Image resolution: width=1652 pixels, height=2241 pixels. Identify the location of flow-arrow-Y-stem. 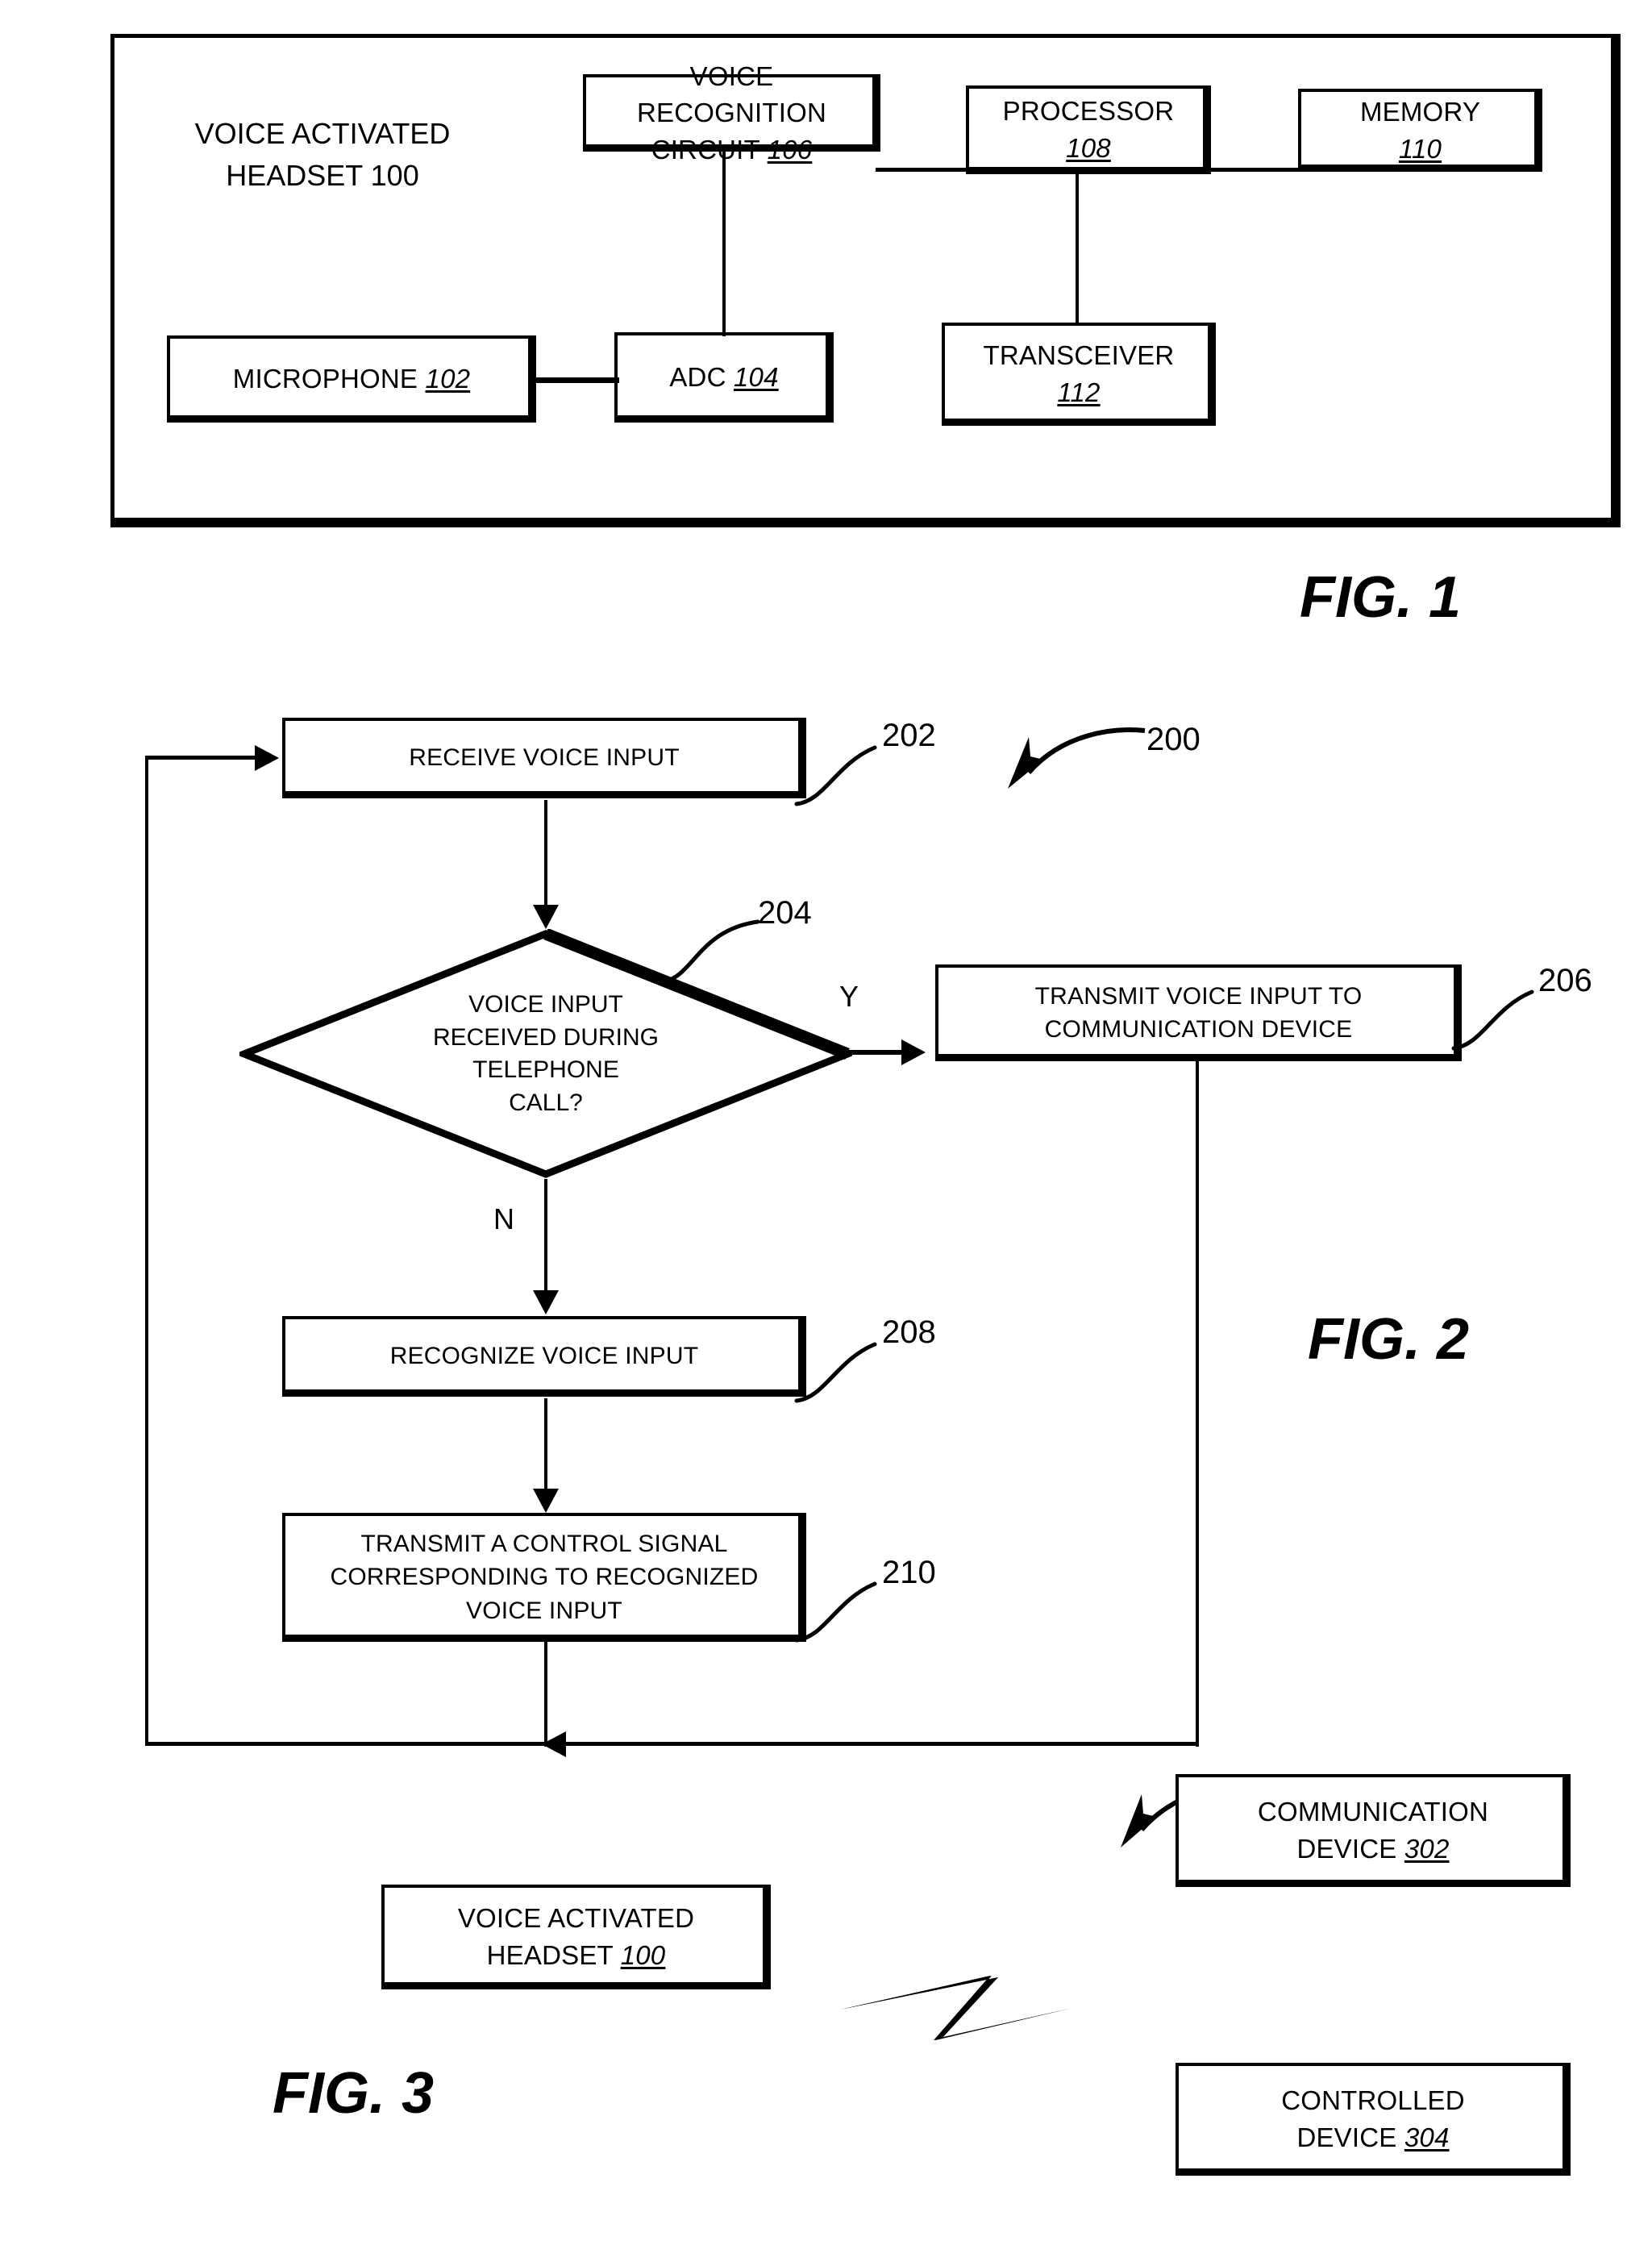
(875, 1052).